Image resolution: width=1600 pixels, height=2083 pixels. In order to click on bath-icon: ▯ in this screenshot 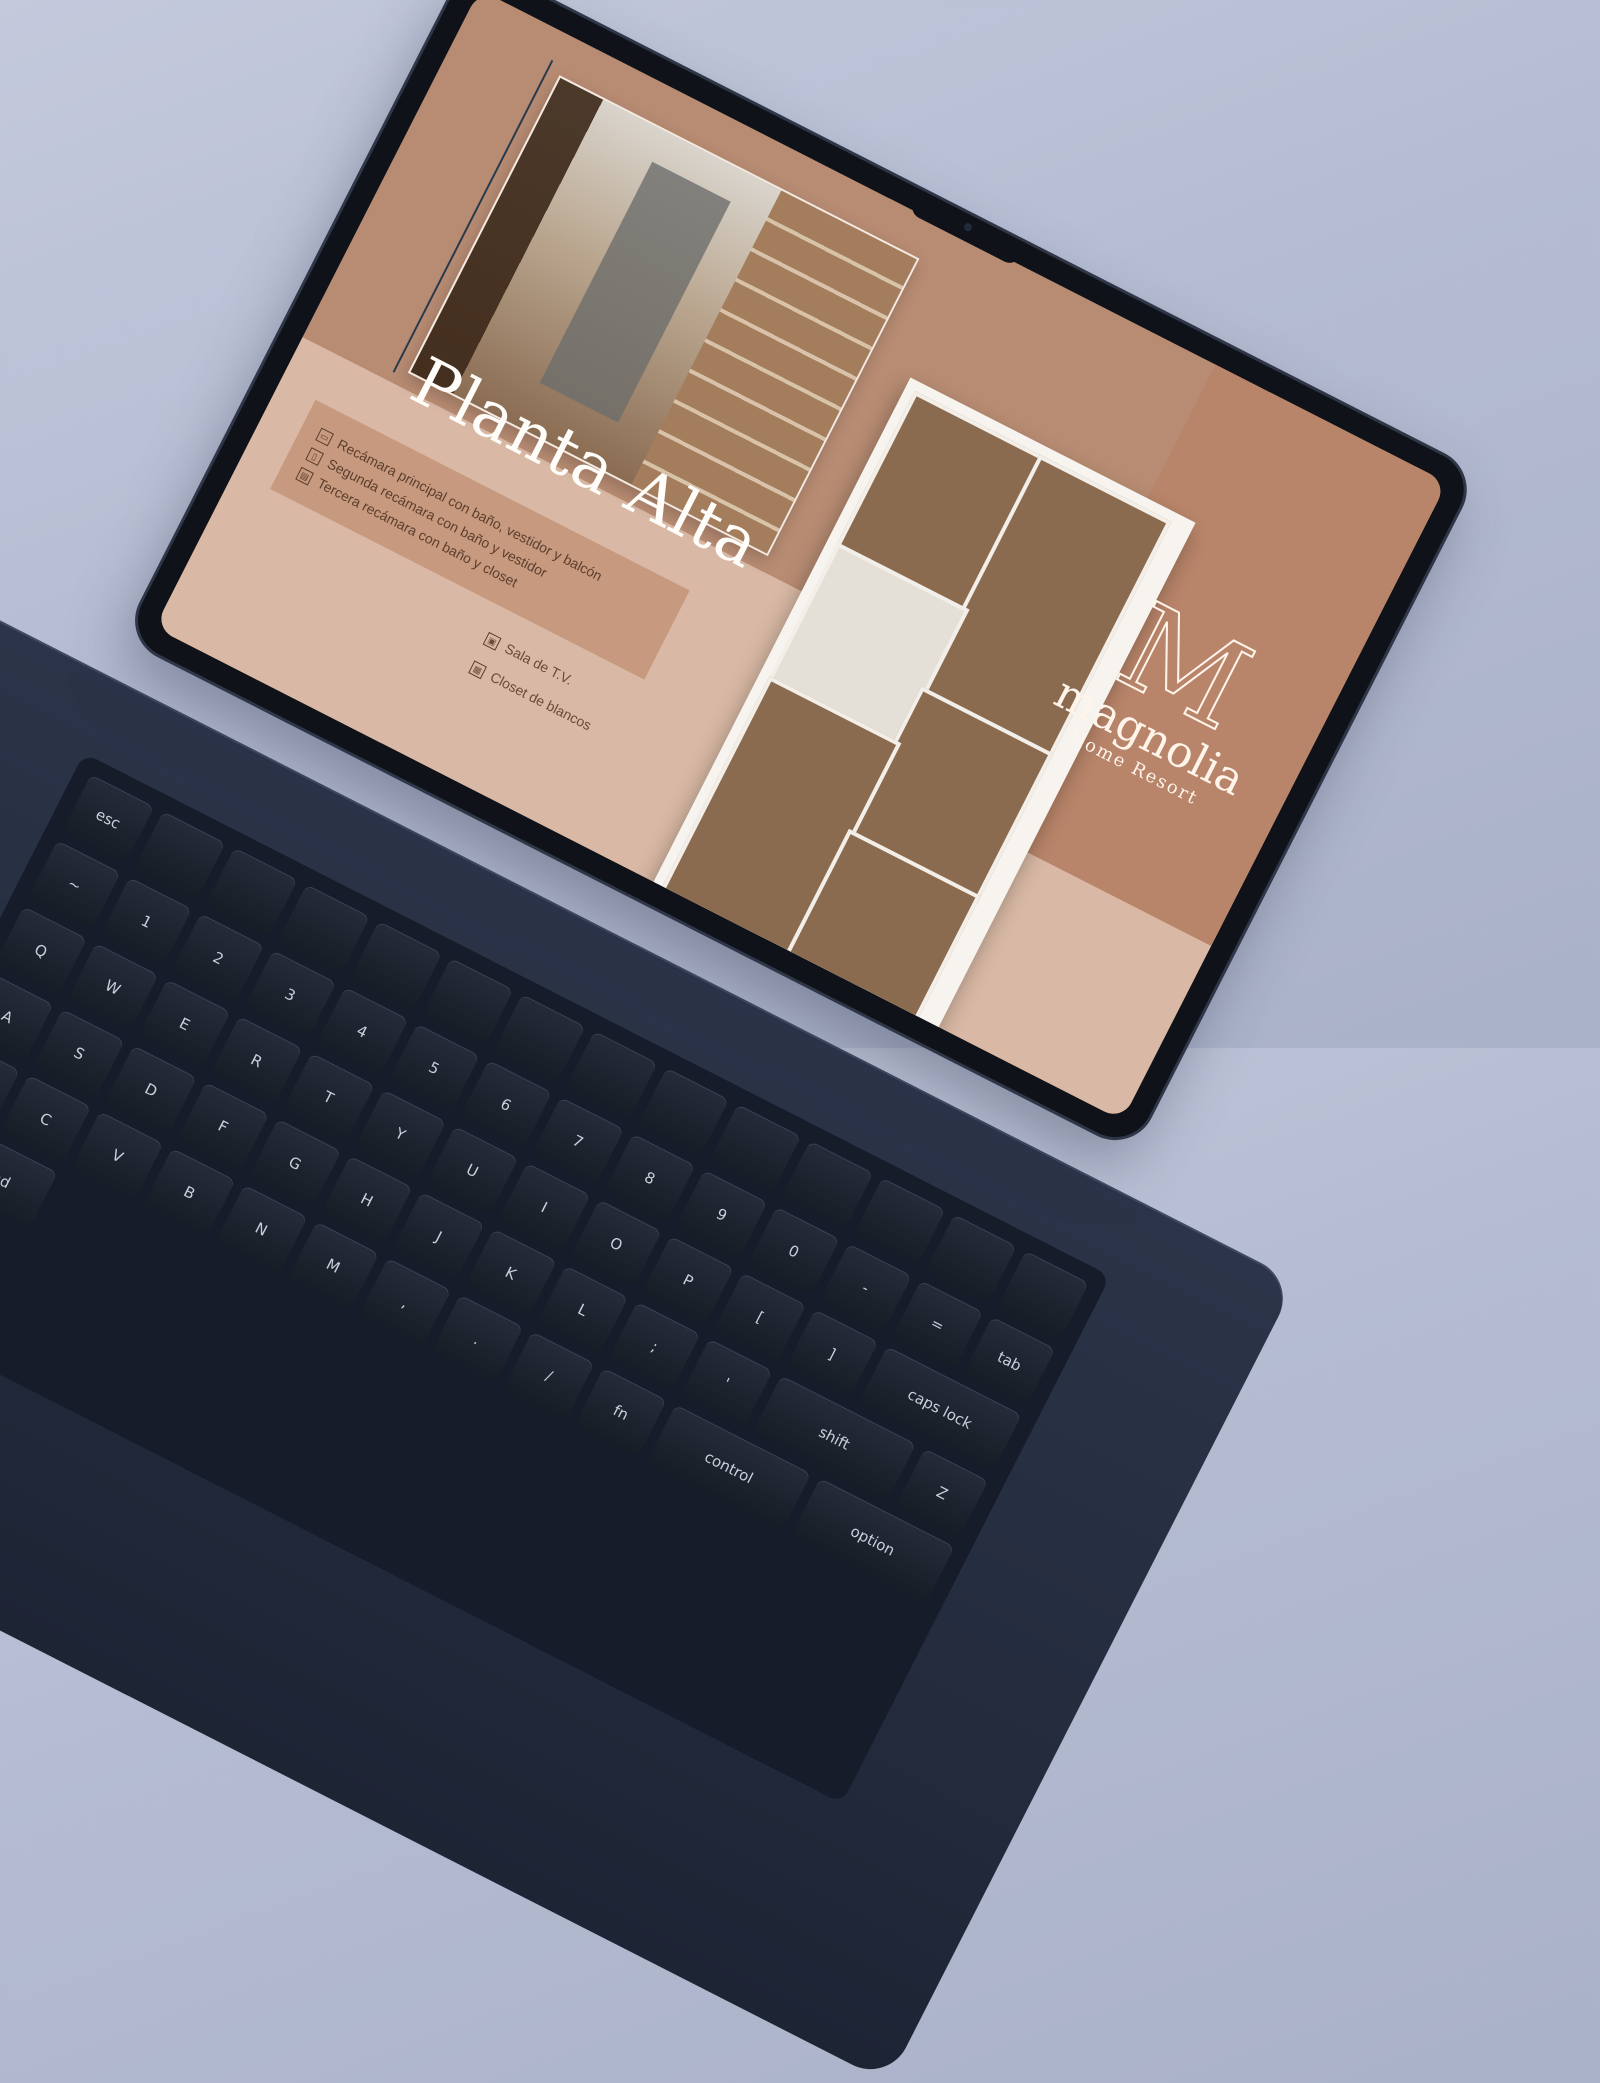, I will do `click(315, 456)`.